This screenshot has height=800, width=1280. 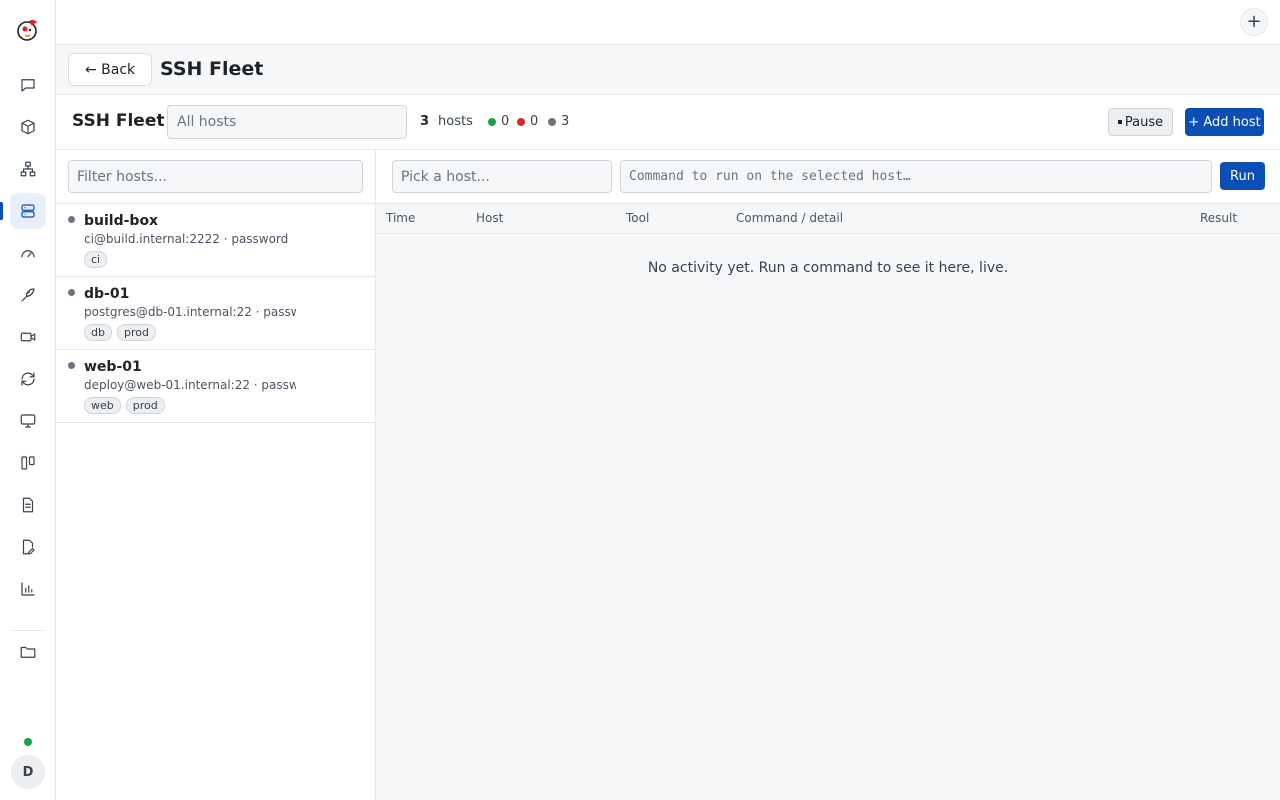 What do you see at coordinates (1242, 176) in the screenshot?
I see `run-button: Run` at bounding box center [1242, 176].